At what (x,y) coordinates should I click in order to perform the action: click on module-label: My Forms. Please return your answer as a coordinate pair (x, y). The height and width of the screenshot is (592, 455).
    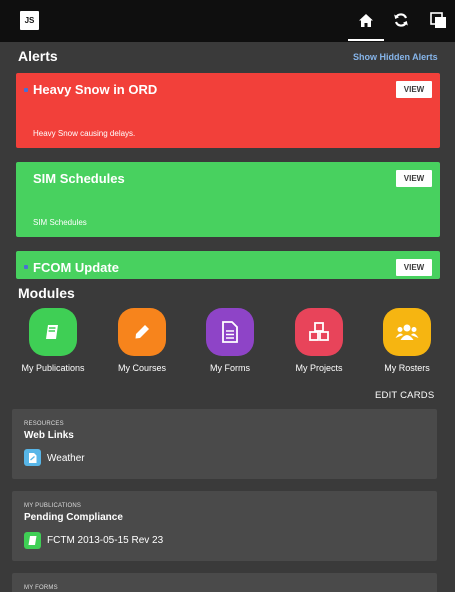
    Looking at the image, I should click on (230, 368).